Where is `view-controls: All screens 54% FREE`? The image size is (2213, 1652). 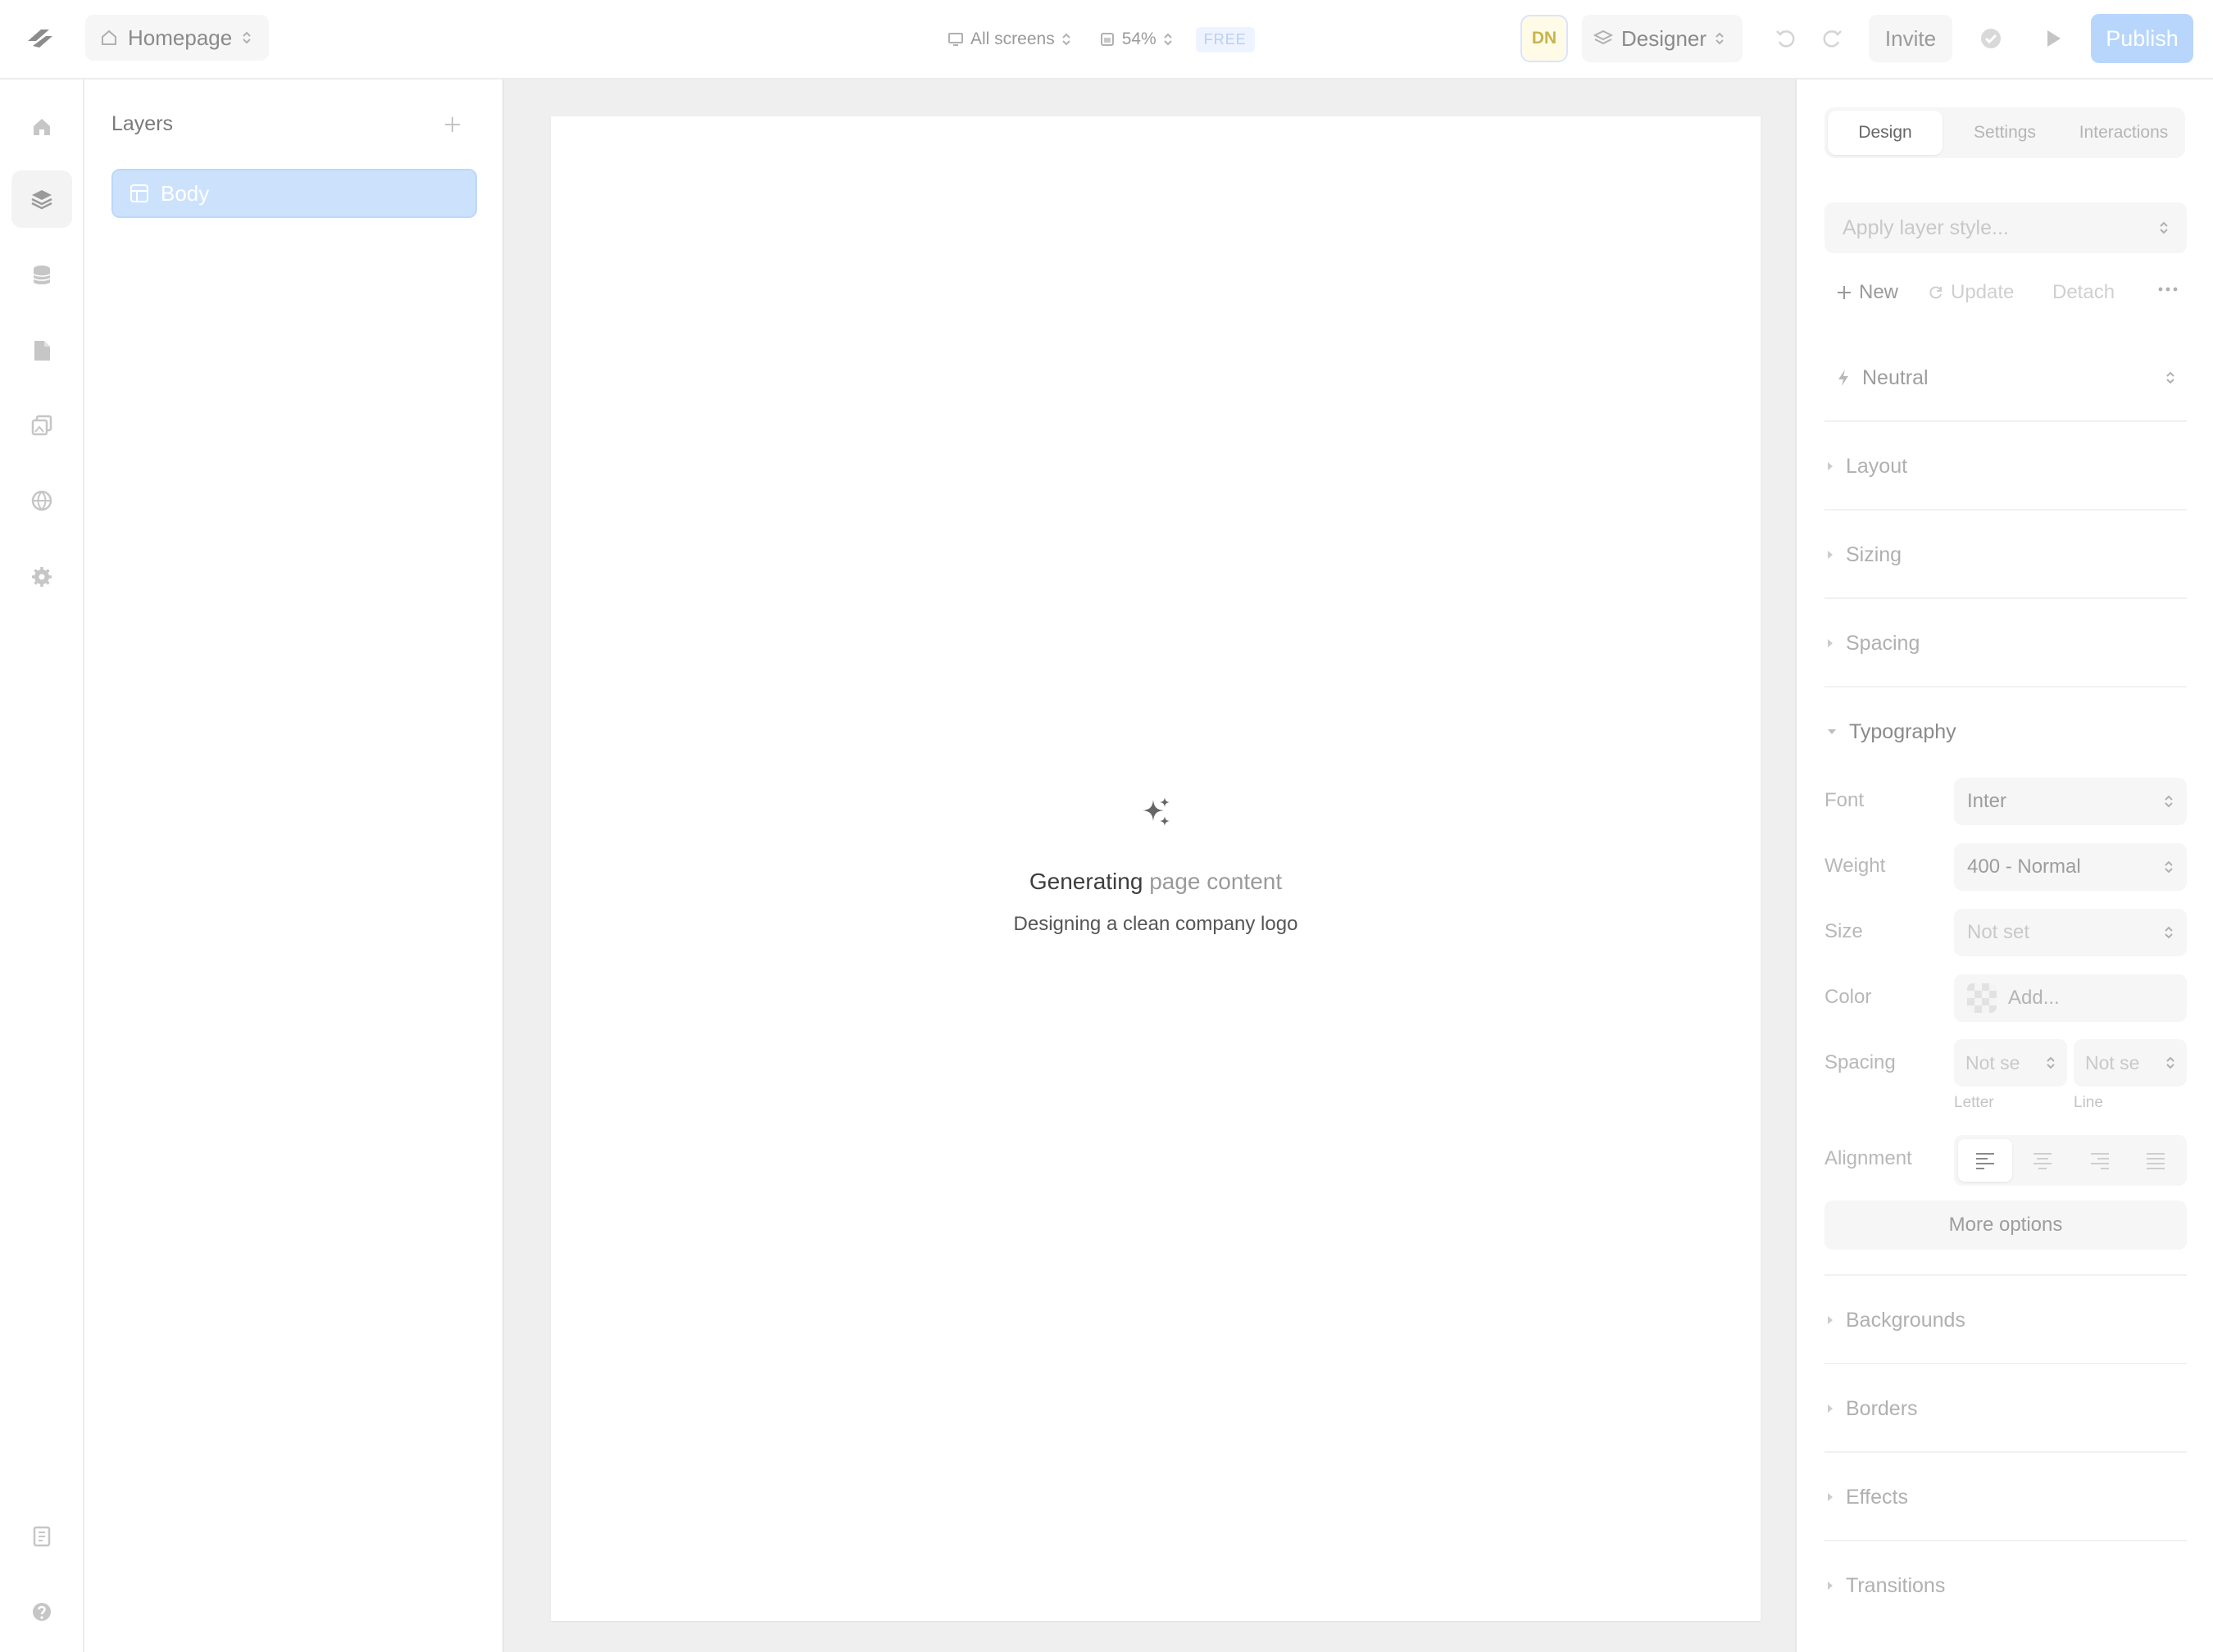
view-controls: All screens 54% FREE is located at coordinates (1101, 39).